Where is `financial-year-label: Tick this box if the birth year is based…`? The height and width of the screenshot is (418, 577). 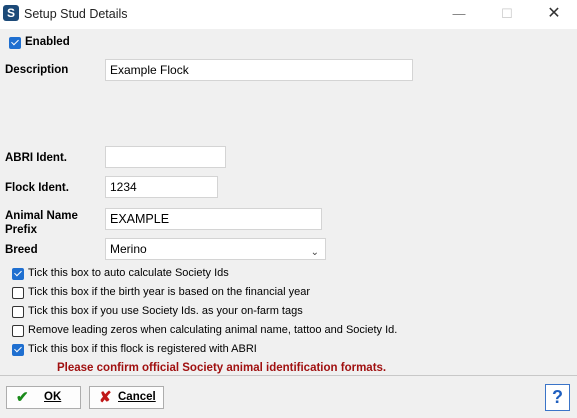 financial-year-label: Tick this box if the birth year is based… is located at coordinates (169, 292).